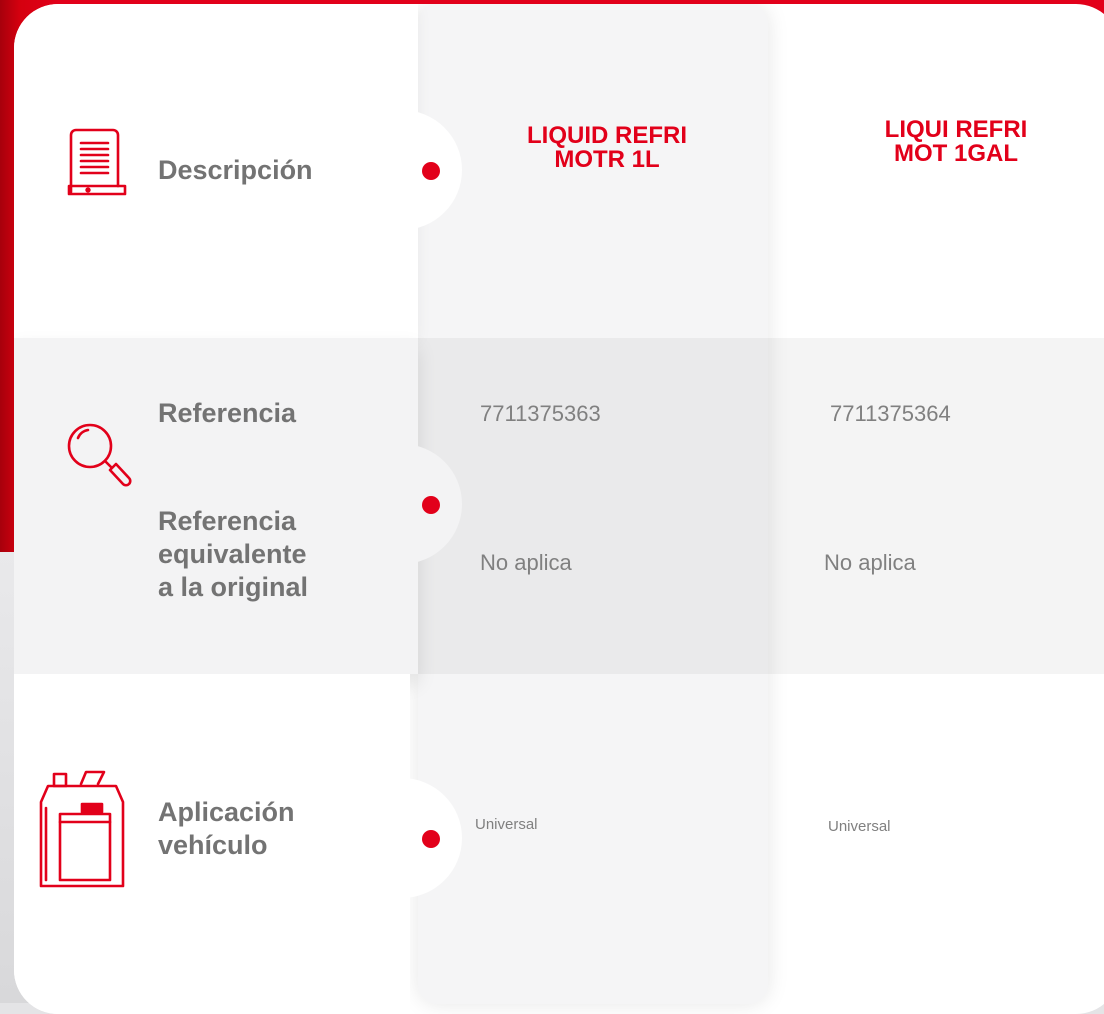 This screenshot has width=1104, height=1014. Describe the element at coordinates (540, 413) in the screenshot. I see `reference-value: 7711375363` at that location.